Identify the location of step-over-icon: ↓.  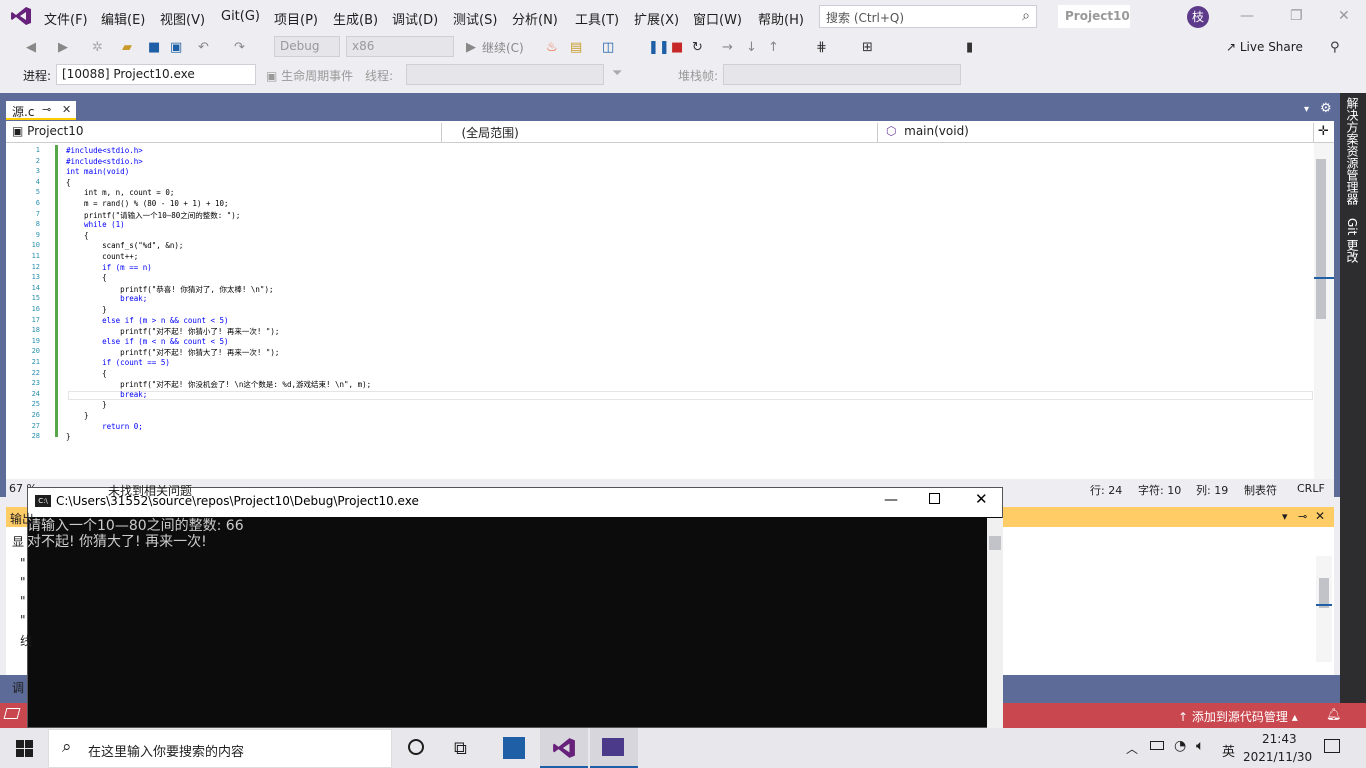
(751, 47).